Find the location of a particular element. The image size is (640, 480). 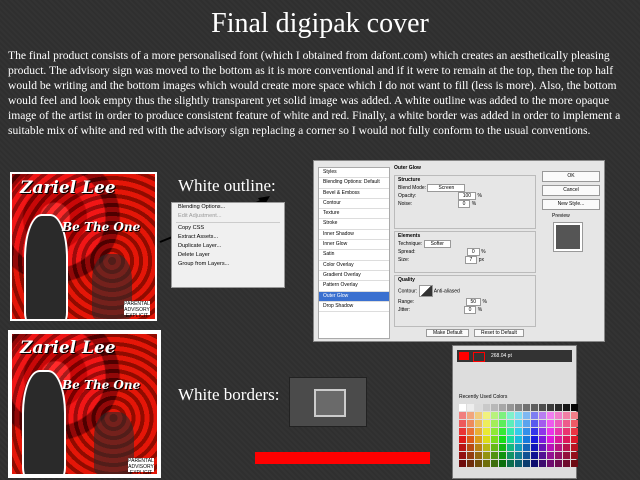

style-item: Gradient Overlay is located at coordinates (354, 276).